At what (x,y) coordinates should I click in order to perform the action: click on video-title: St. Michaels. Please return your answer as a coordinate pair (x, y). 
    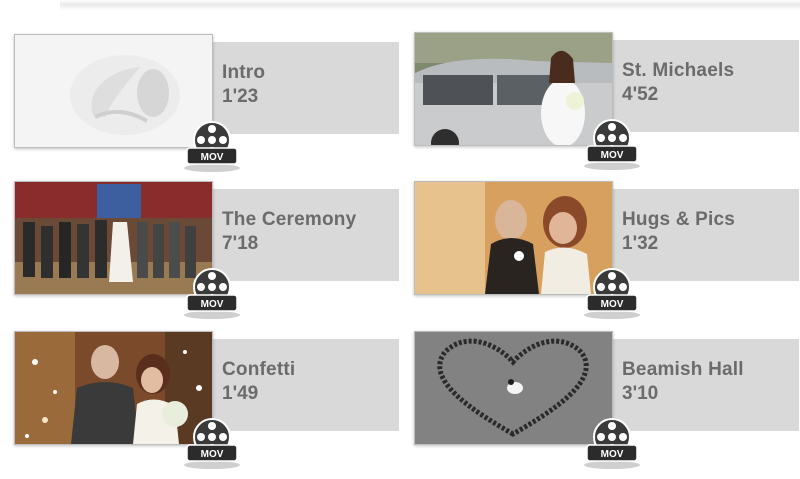
    Looking at the image, I should click on (678, 70).